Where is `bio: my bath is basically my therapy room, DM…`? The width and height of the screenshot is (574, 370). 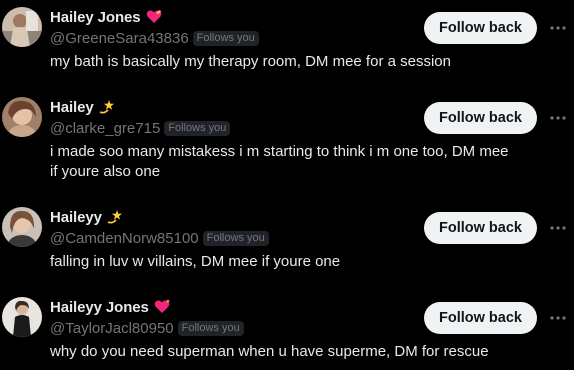
bio: my bath is basically my therapy room, DM… is located at coordinates (250, 61).